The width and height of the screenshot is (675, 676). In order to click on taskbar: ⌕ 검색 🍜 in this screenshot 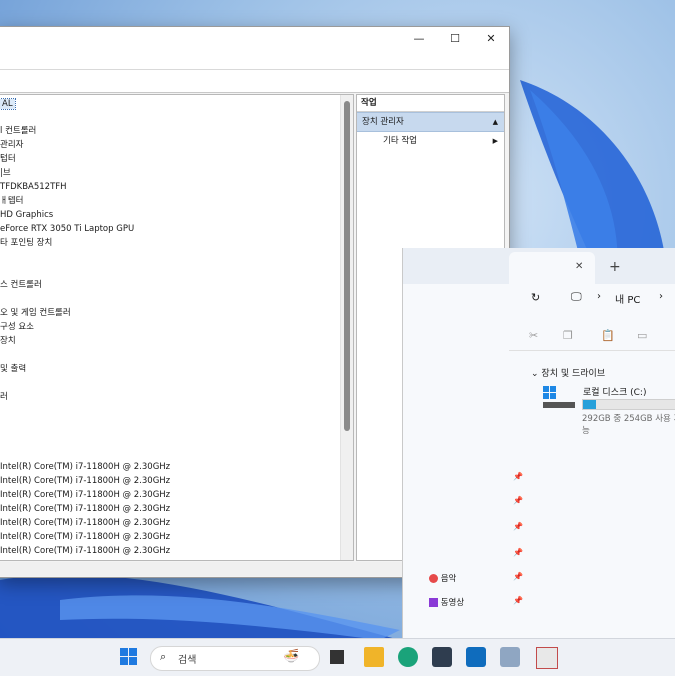, I will do `click(337, 657)`.